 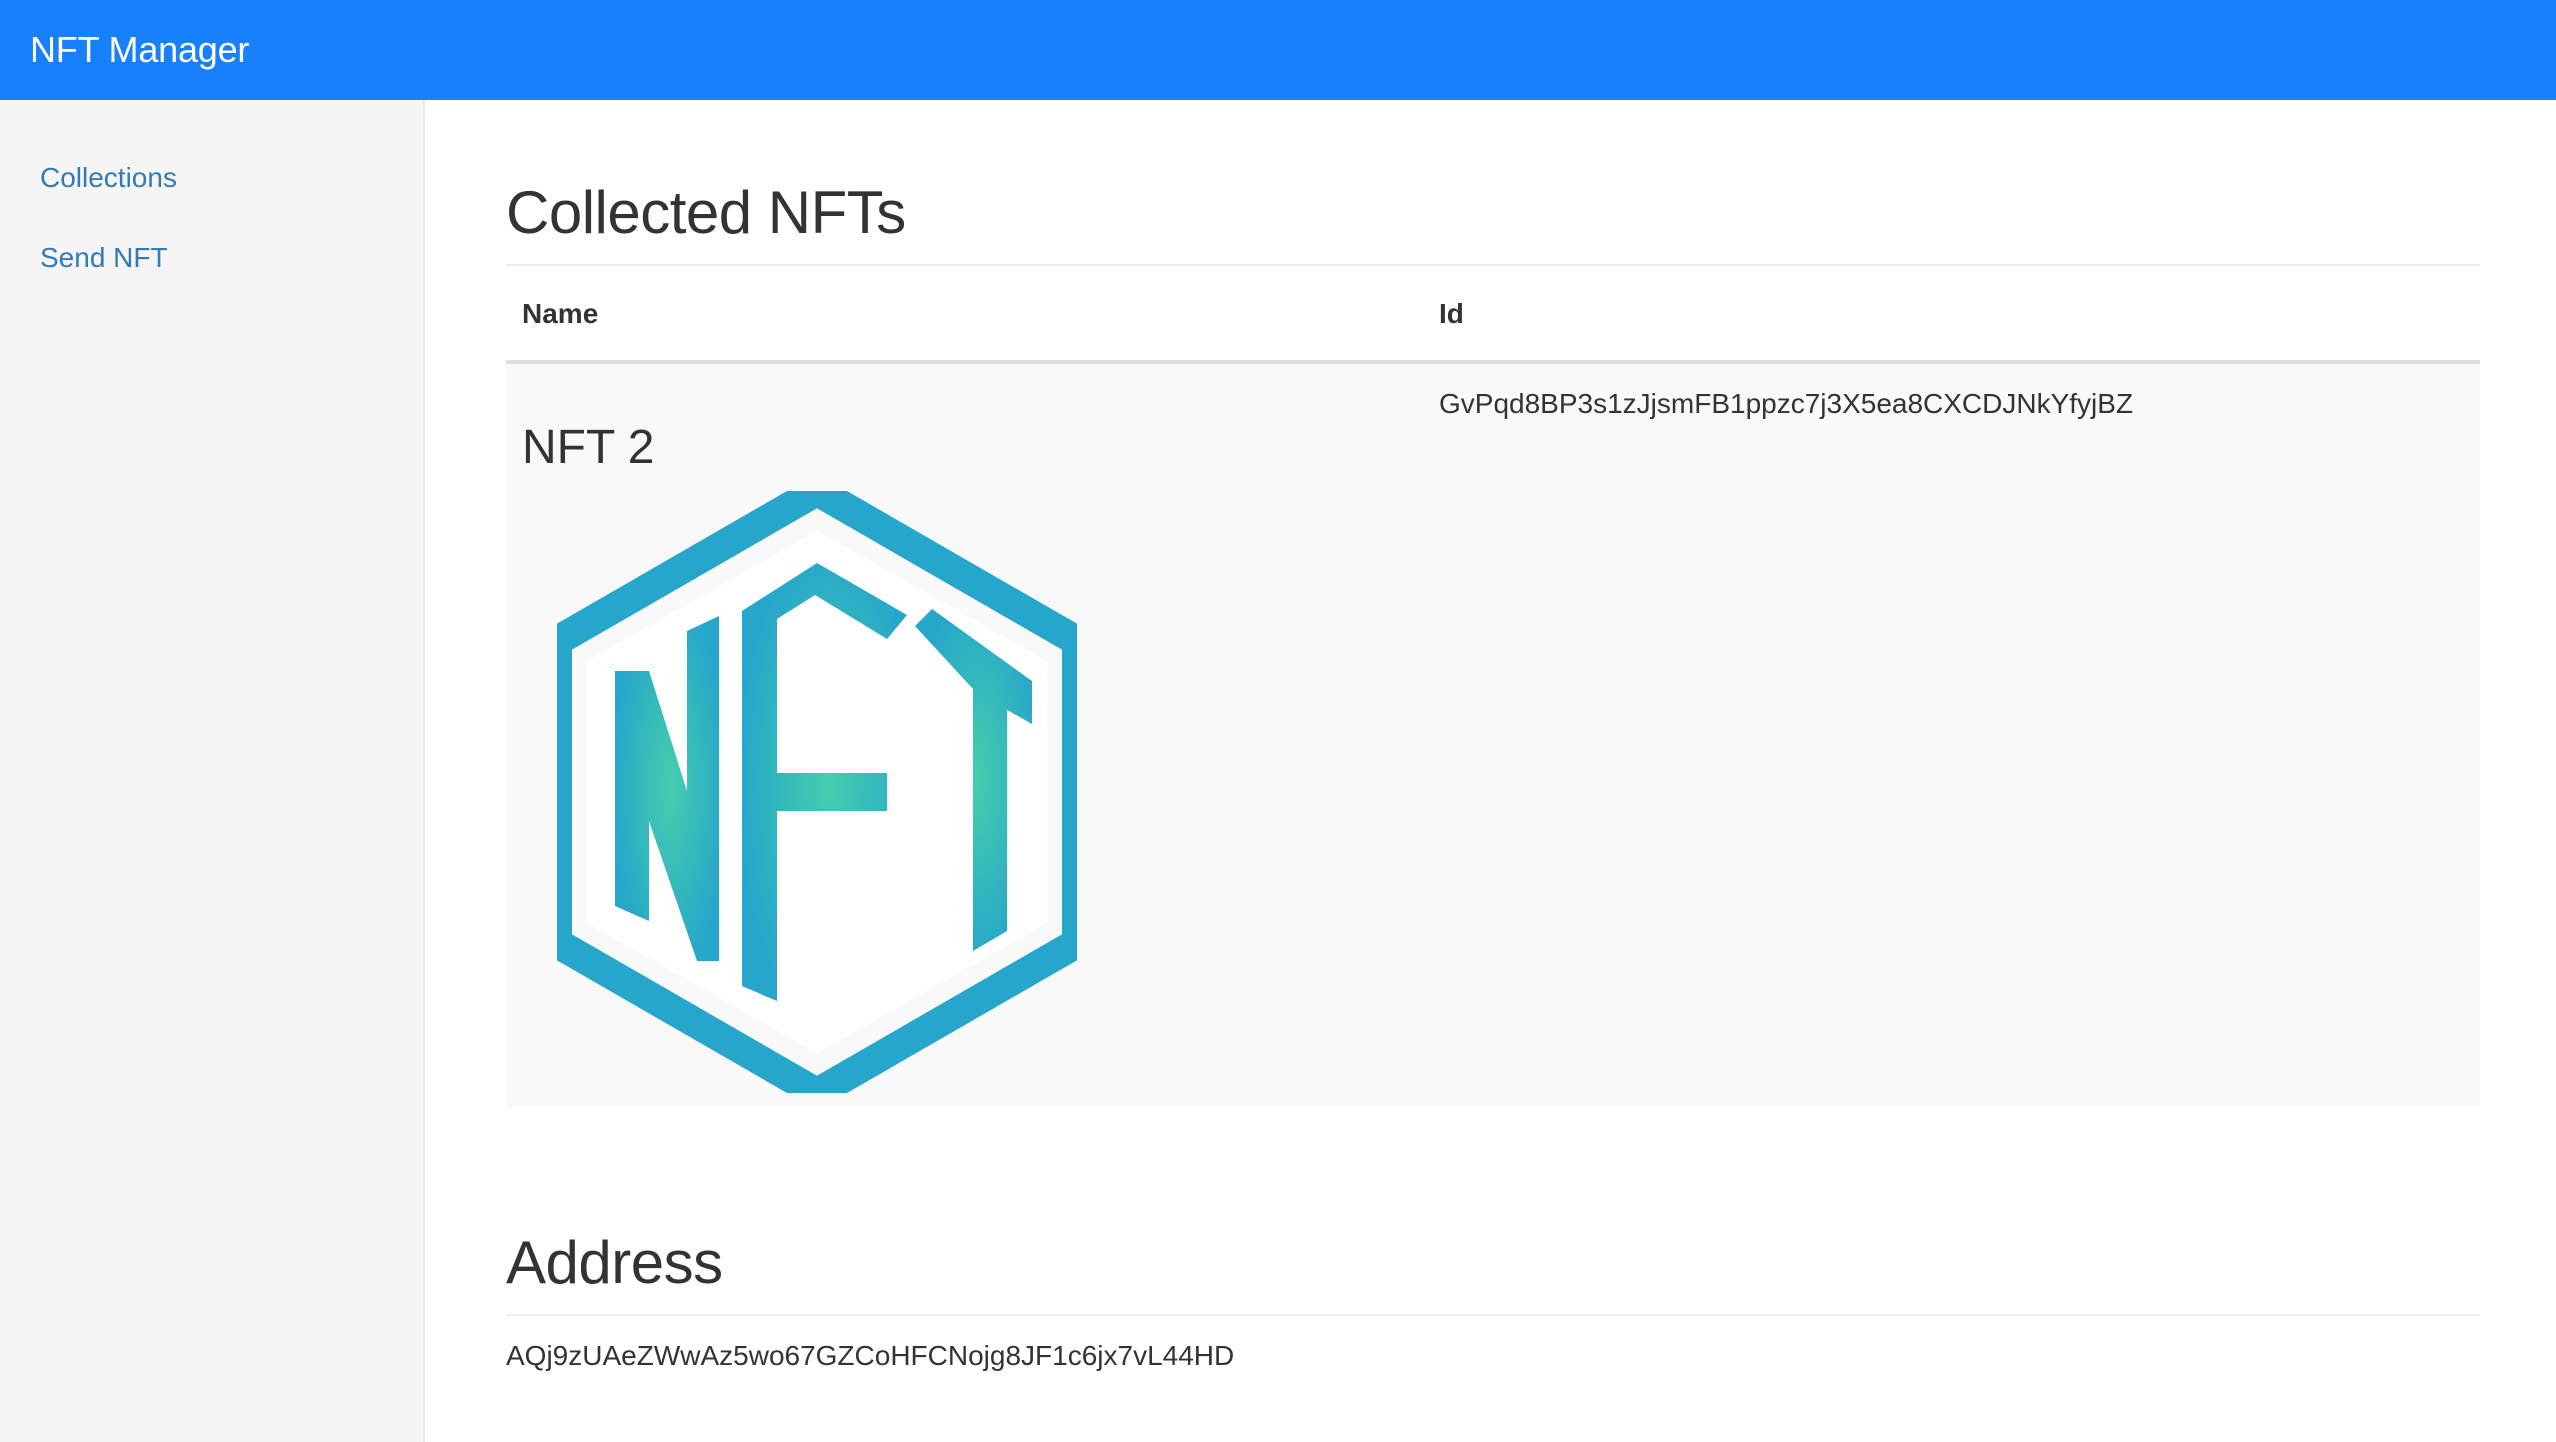 I want to click on nft-name: NFT 2, so click(x=588, y=447).